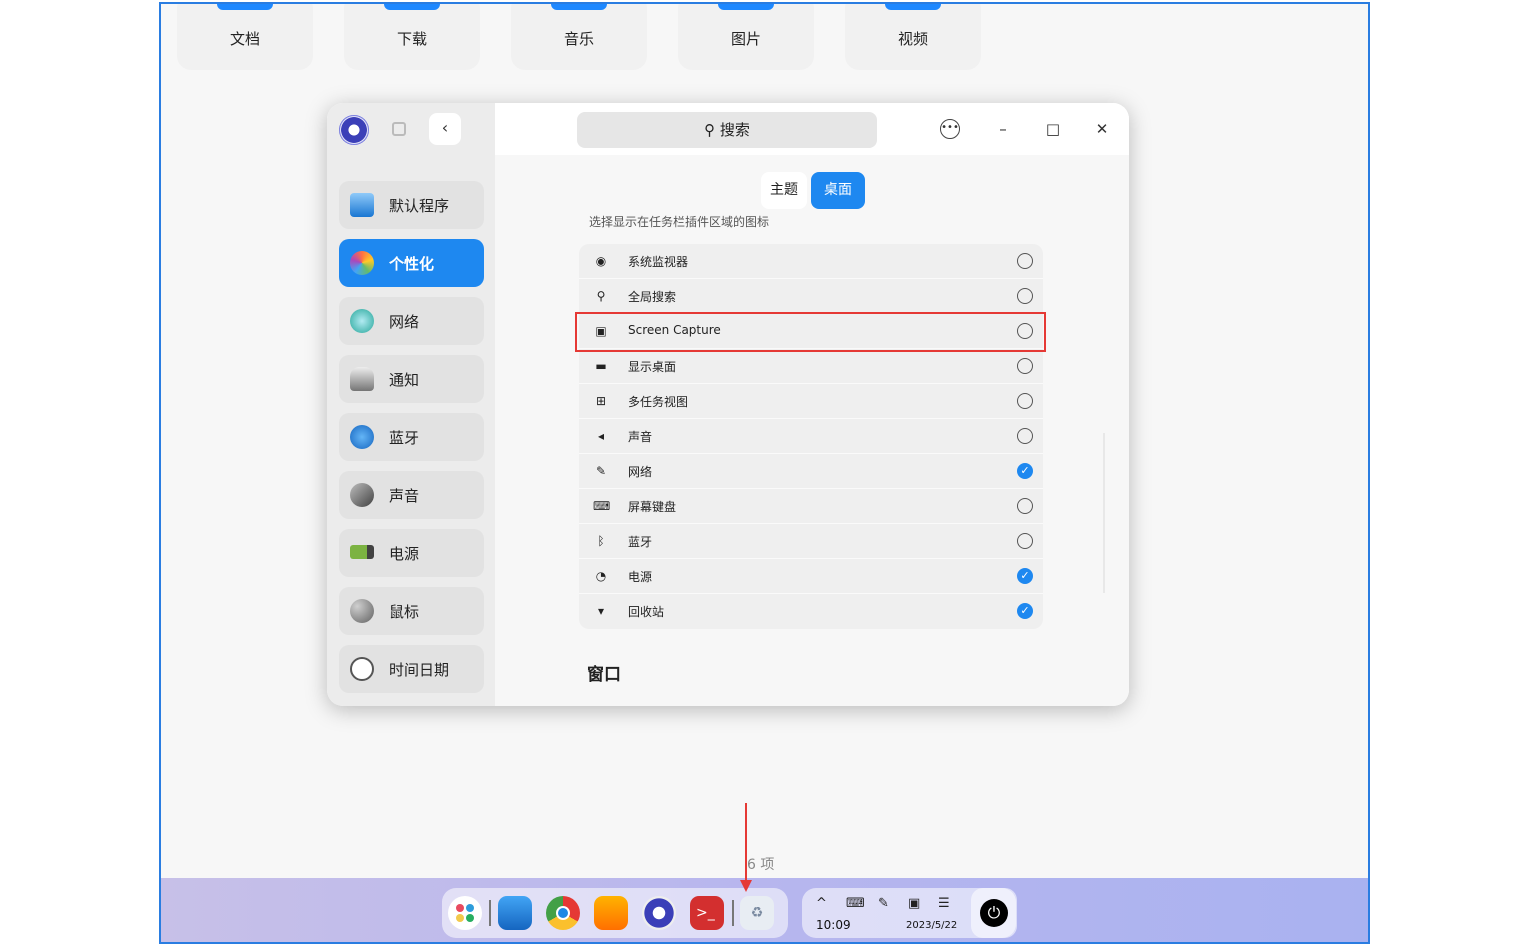 This screenshot has width=1528, height=945. I want to click on clock-time: 10:09, so click(833, 925).